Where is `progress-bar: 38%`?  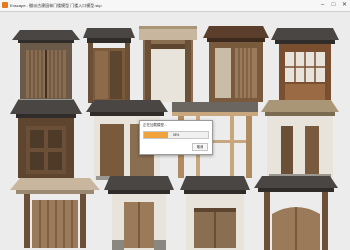 progress-bar: 38% is located at coordinates (176, 135).